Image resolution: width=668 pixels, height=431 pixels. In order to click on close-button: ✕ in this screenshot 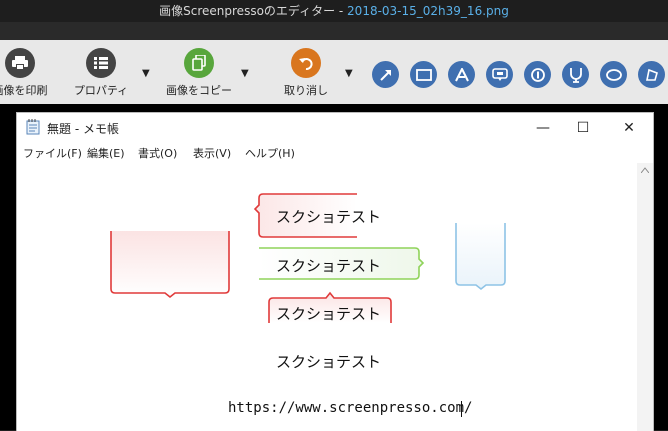, I will do `click(629, 128)`.